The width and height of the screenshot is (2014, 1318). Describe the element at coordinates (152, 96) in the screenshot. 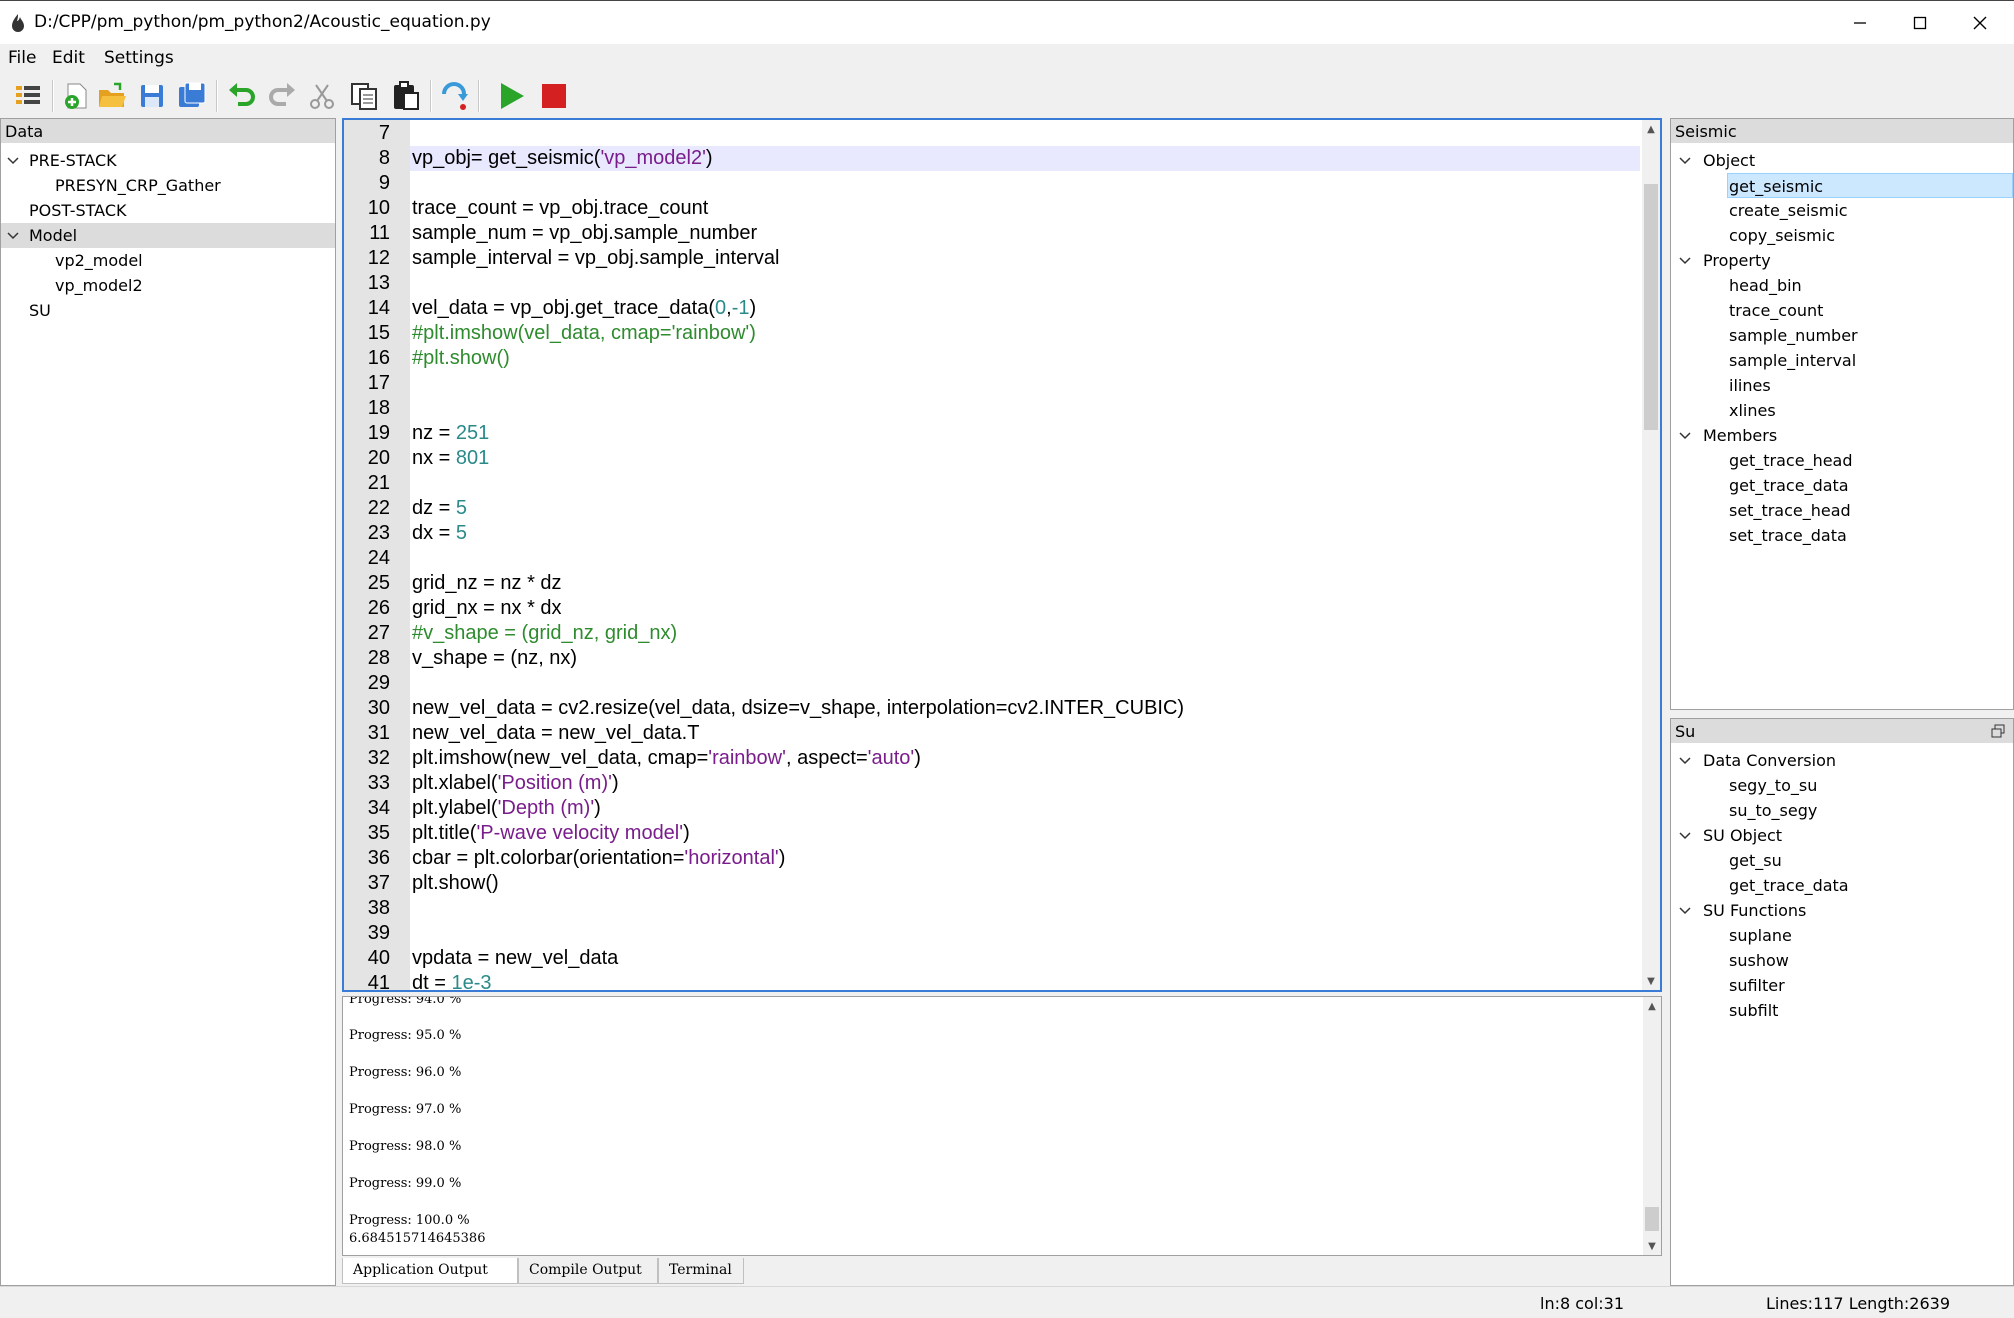

I see `save-button` at that location.